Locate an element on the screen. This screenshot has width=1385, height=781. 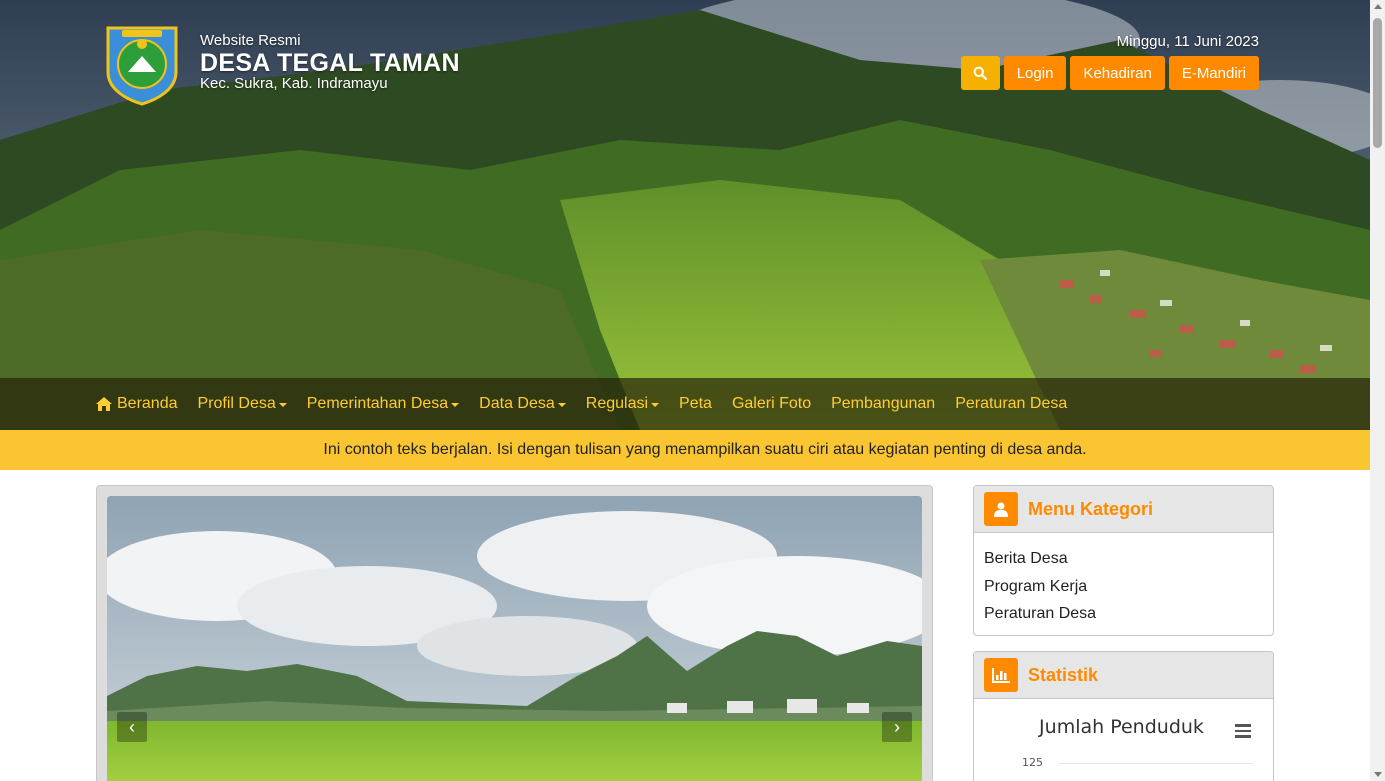
village-logo-icon is located at coordinates (142, 66).